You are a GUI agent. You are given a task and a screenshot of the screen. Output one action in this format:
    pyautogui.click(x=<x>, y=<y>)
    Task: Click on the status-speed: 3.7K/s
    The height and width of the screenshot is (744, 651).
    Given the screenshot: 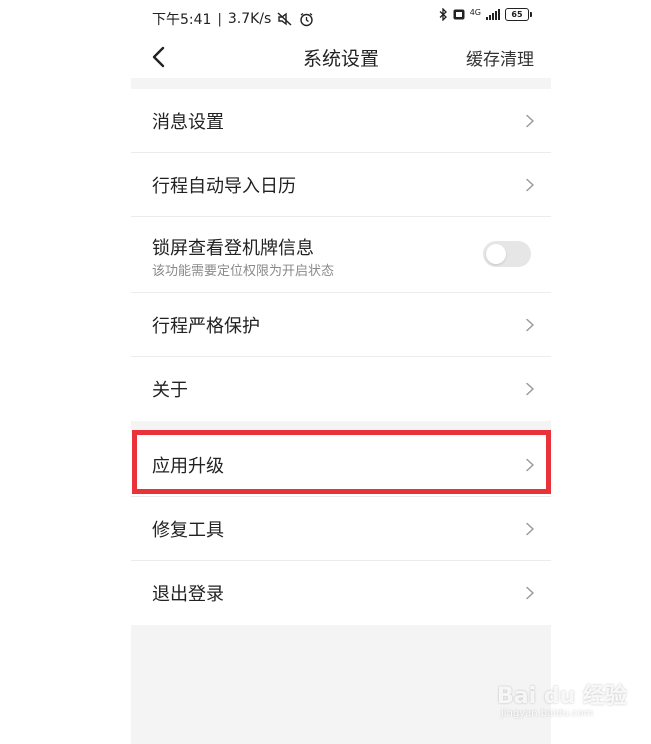 What is the action you would take?
    pyautogui.click(x=249, y=19)
    